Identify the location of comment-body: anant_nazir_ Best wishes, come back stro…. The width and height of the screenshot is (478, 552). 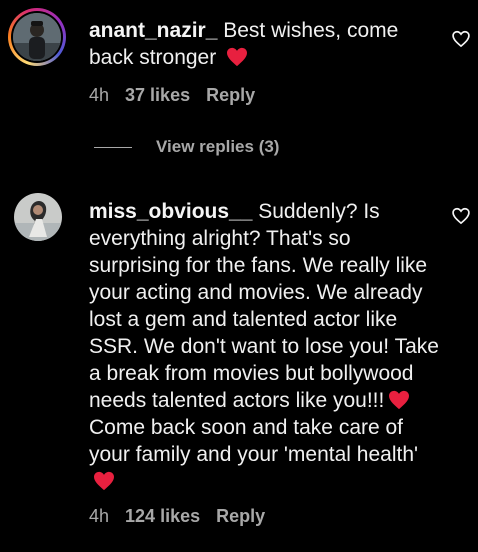
(265, 44).